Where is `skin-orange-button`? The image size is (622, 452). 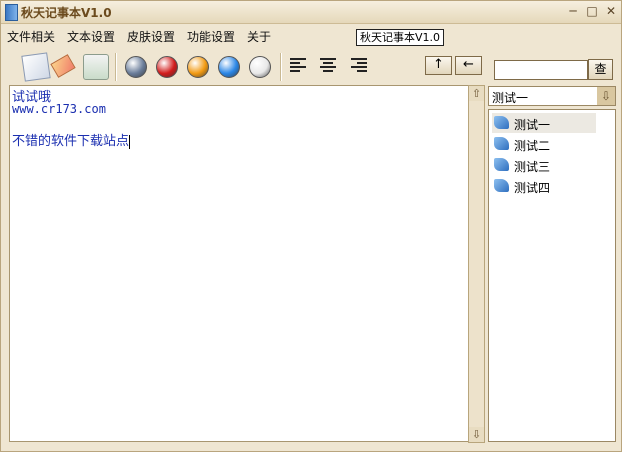
skin-orange-button is located at coordinates (198, 67).